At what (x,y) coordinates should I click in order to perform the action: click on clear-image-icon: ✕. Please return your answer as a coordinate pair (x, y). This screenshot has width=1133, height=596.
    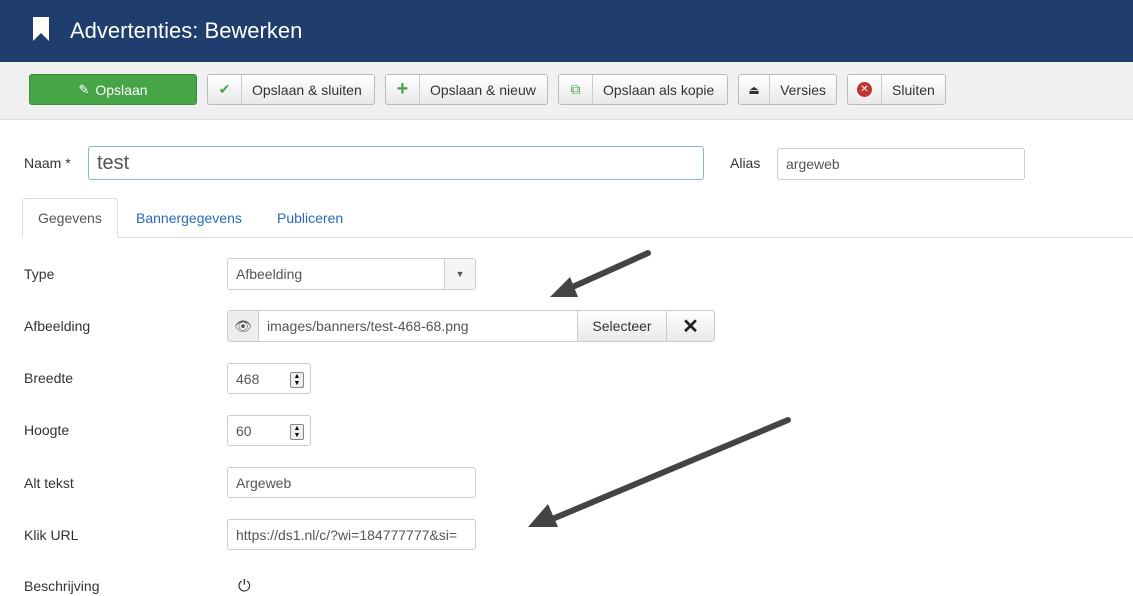
    Looking at the image, I should click on (690, 326).